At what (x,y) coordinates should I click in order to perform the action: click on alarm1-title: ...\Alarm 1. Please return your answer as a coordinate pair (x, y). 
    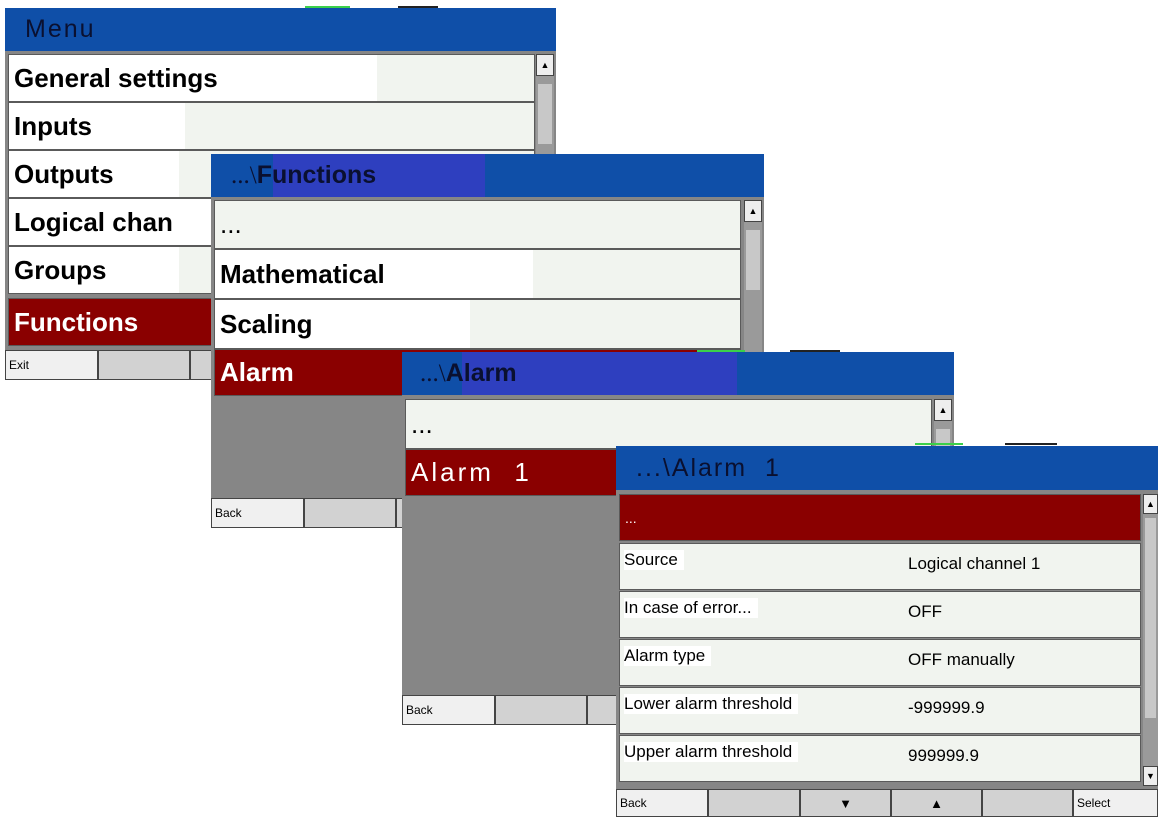
    Looking at the image, I should click on (708, 467).